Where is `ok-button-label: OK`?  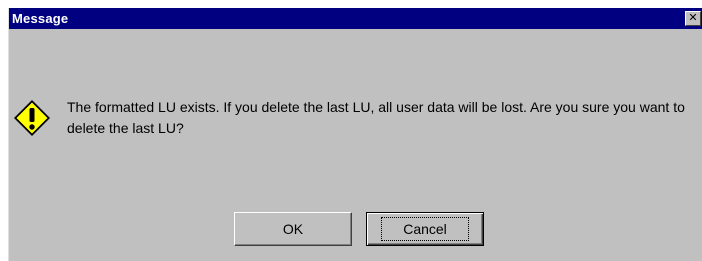 ok-button-label: OK is located at coordinates (293, 229).